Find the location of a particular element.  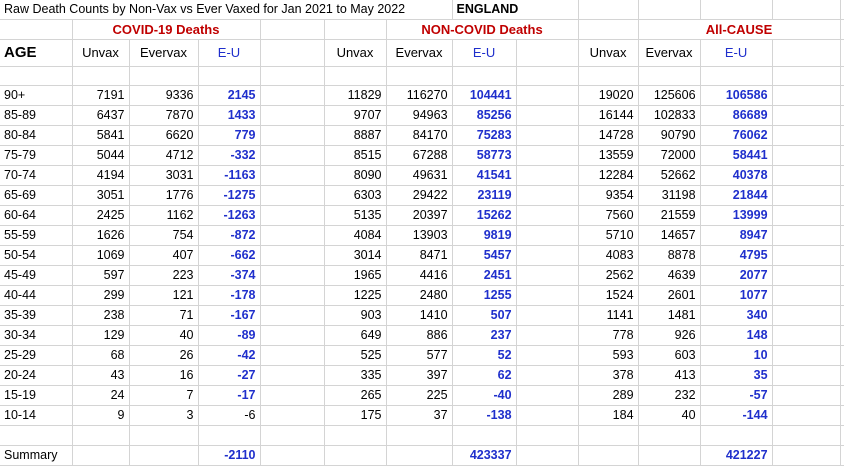

age-cell: 10-14 is located at coordinates (36, 416).